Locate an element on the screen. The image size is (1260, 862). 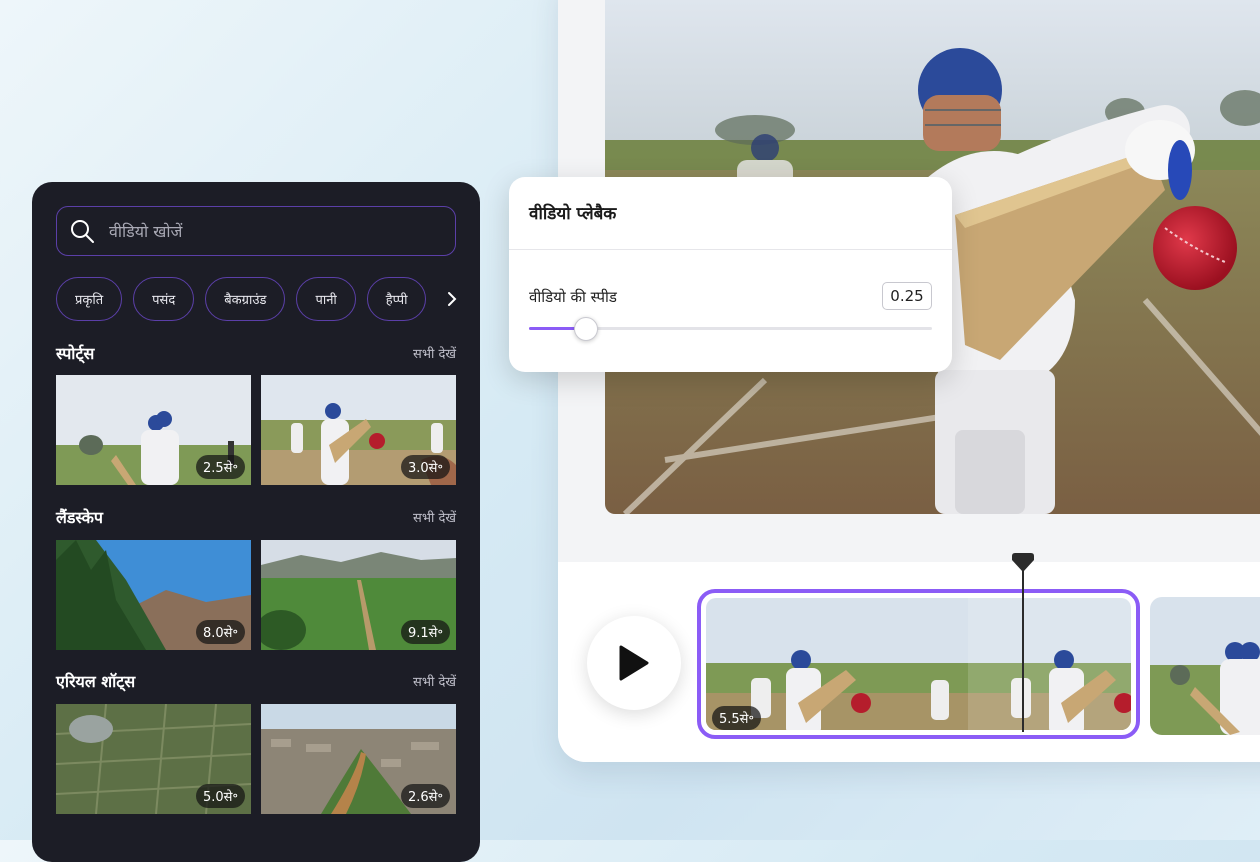
duration-badge: 2.6से॰ is located at coordinates (425, 796).